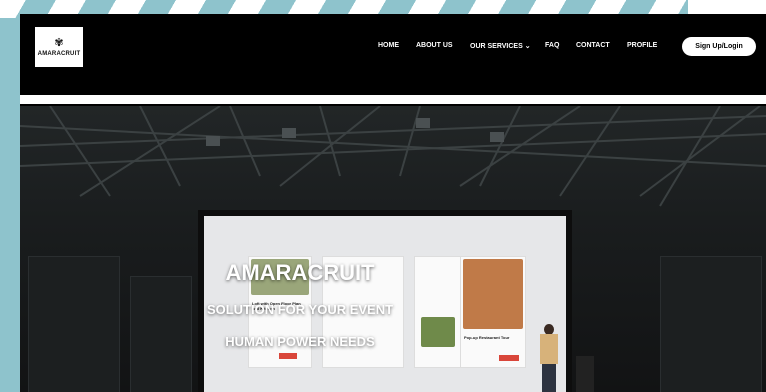  I want to click on nav-item-profile: PROFILE, so click(642, 45).